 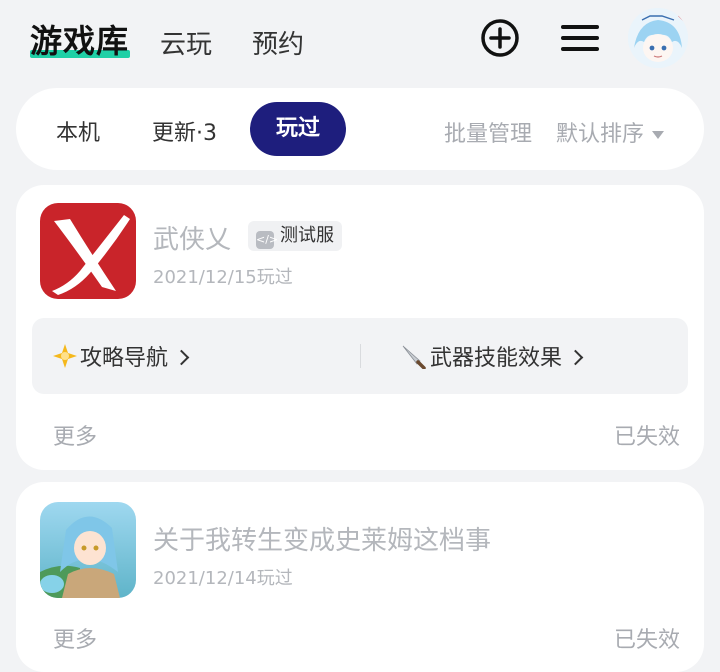 What do you see at coordinates (186, 42) in the screenshot?
I see `tab-cloud-play: 云玩` at bounding box center [186, 42].